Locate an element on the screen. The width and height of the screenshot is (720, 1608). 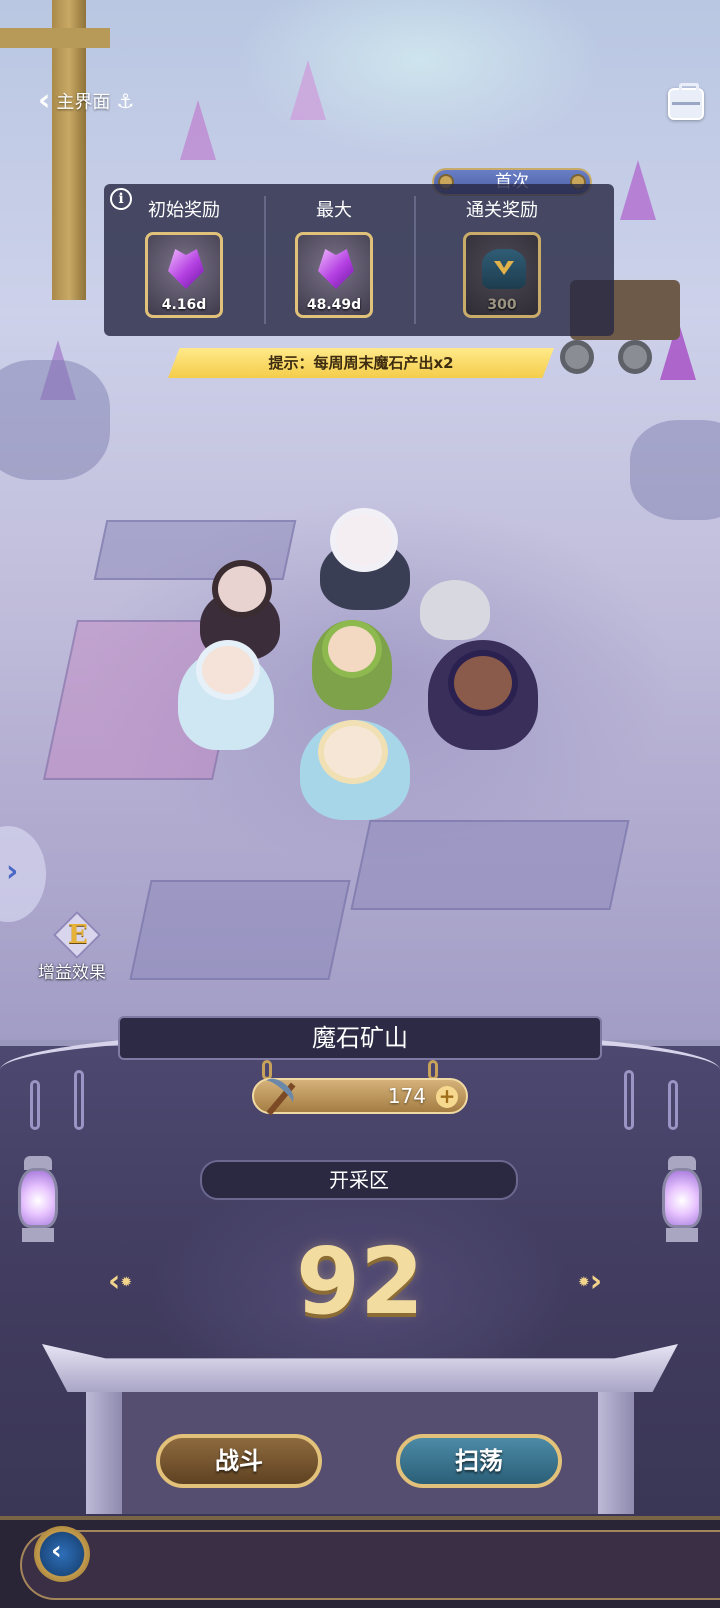
fight-button: 战斗 is located at coordinates (239, 1461).